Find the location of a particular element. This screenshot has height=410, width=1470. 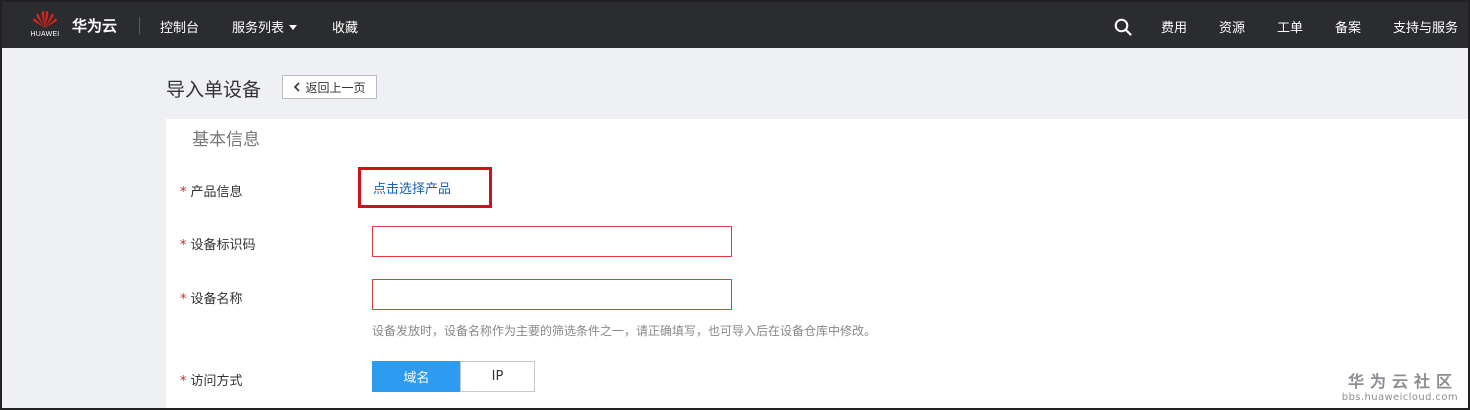

logo-text: HUAWEI is located at coordinates (45, 34).